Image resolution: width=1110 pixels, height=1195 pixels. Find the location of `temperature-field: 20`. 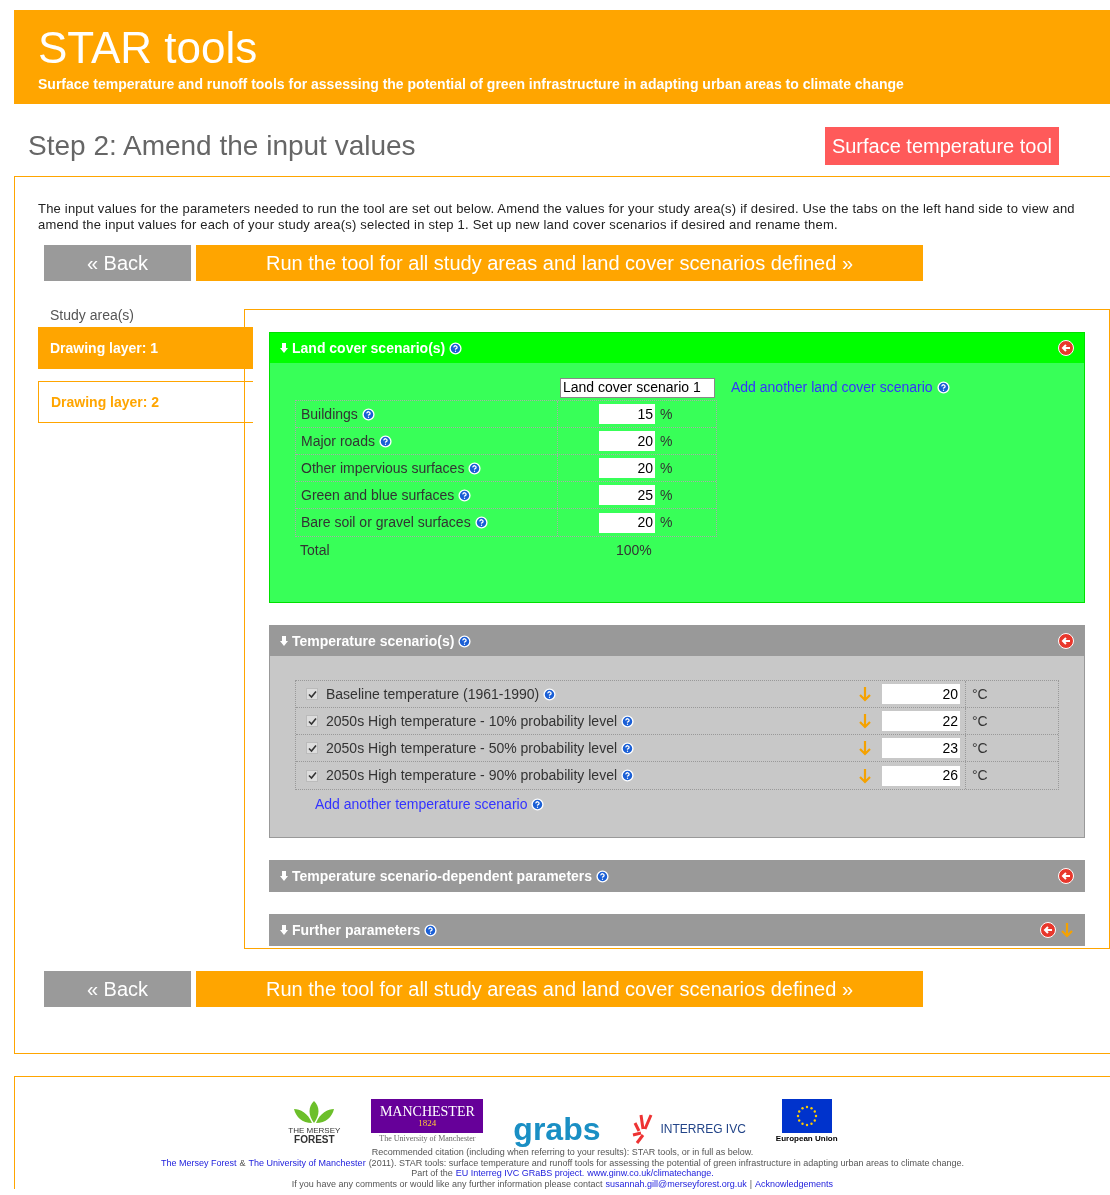

temperature-field: 20 is located at coordinates (921, 694).